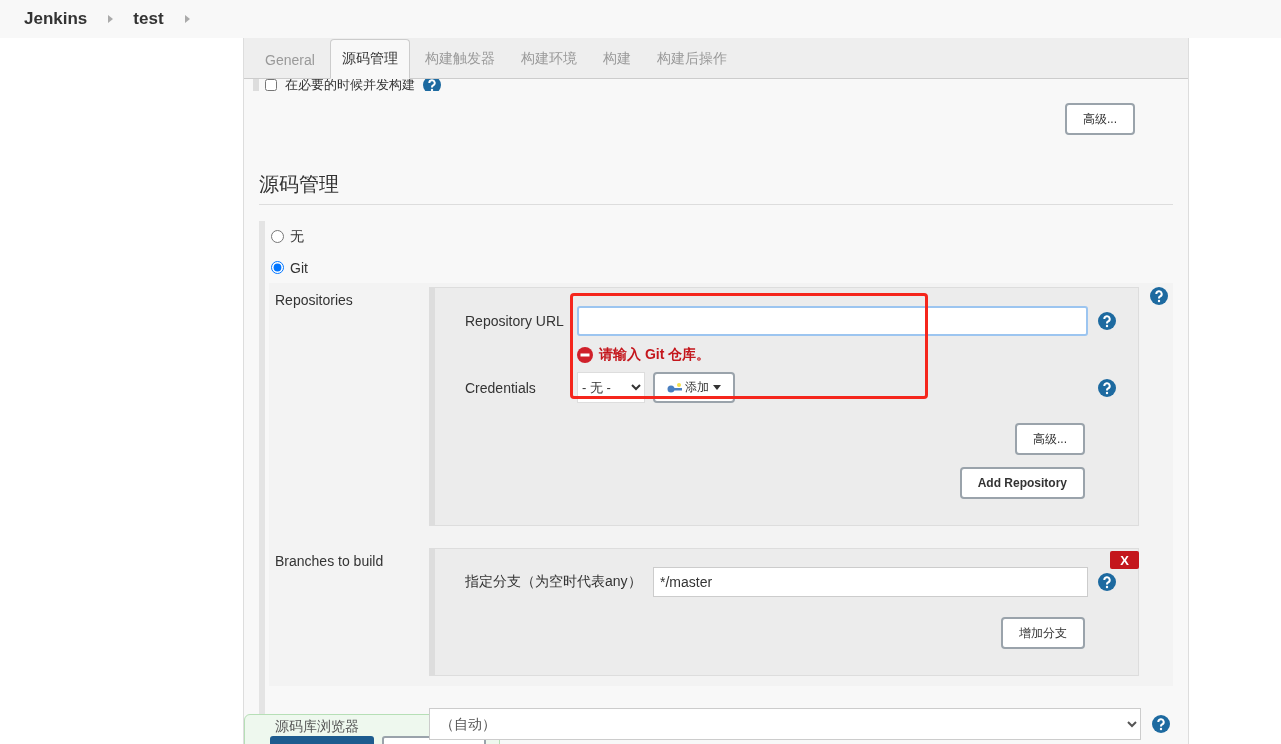 The image size is (1281, 744). Describe the element at coordinates (1022, 483) in the screenshot. I see `add-repository-button: Add Repository` at that location.